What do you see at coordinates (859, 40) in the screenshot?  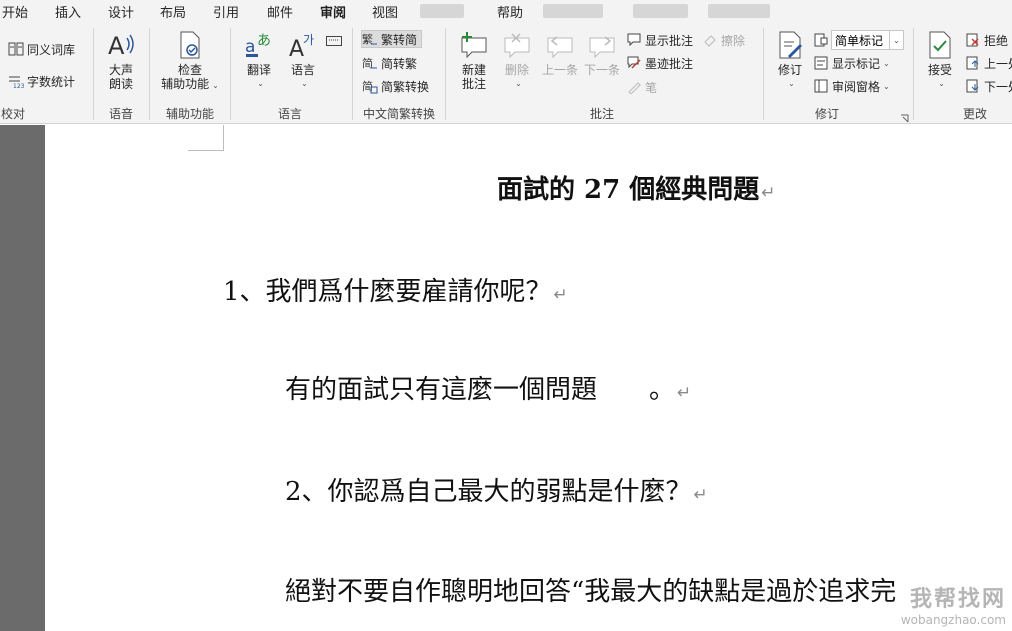 I see `markup-mode-value: 简单标记` at bounding box center [859, 40].